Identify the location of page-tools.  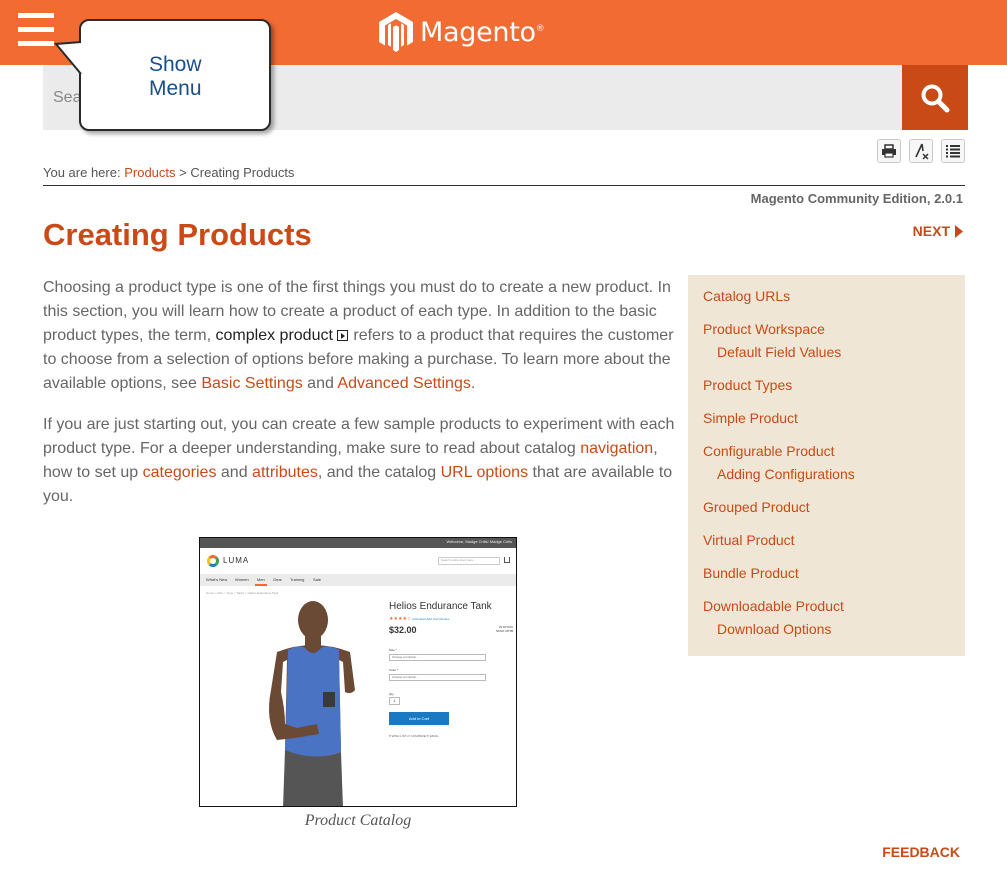
(921, 151).